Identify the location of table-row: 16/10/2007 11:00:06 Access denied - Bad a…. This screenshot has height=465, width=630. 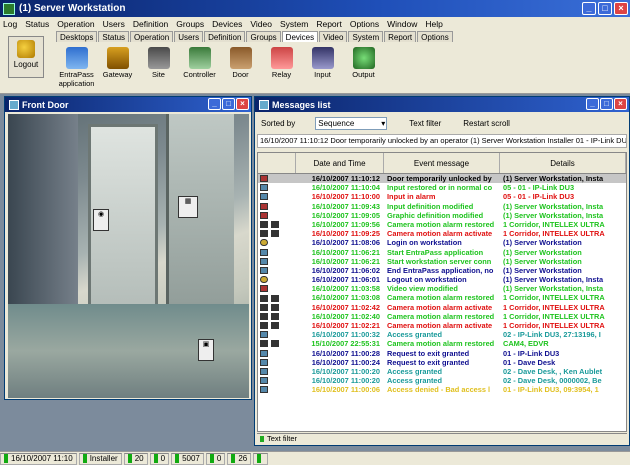
(442, 389).